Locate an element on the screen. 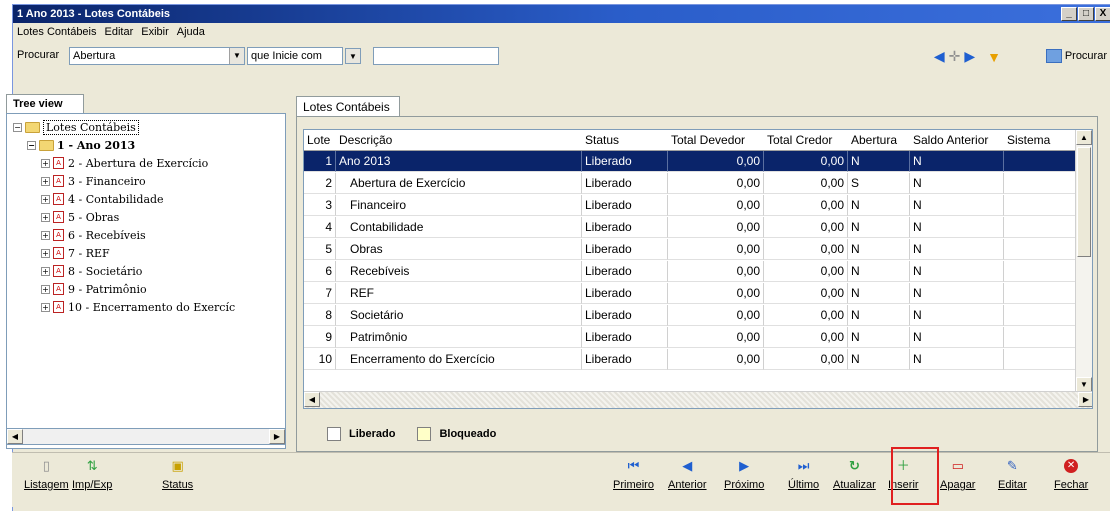 The height and width of the screenshot is (511, 1110). table-cell: Patrimônio is located at coordinates (459, 337).